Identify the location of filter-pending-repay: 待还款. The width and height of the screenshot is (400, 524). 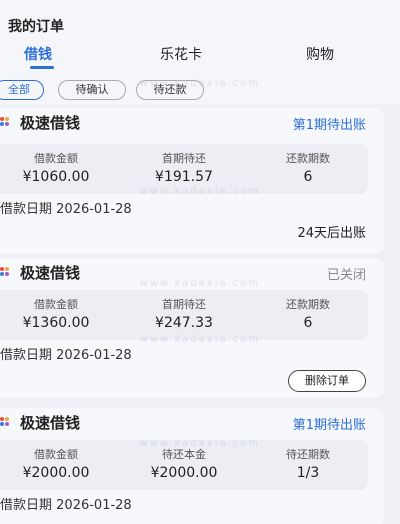
(170, 90).